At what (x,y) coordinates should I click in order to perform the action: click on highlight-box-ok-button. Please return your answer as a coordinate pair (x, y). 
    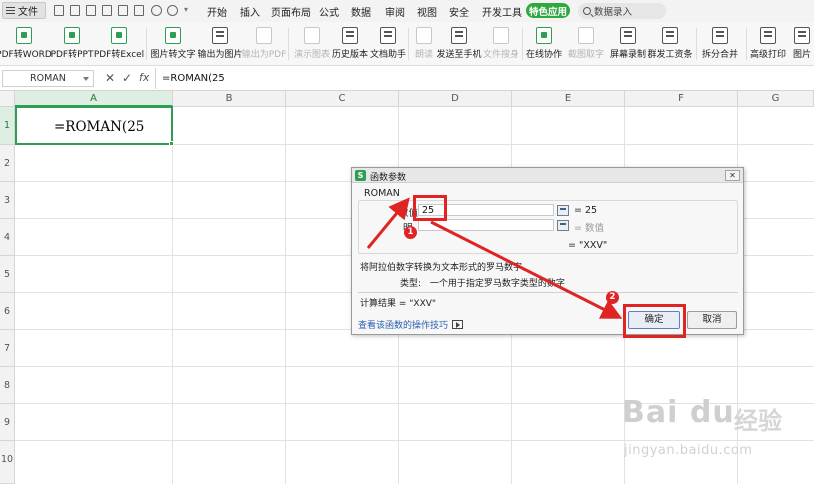
    Looking at the image, I should click on (654, 321).